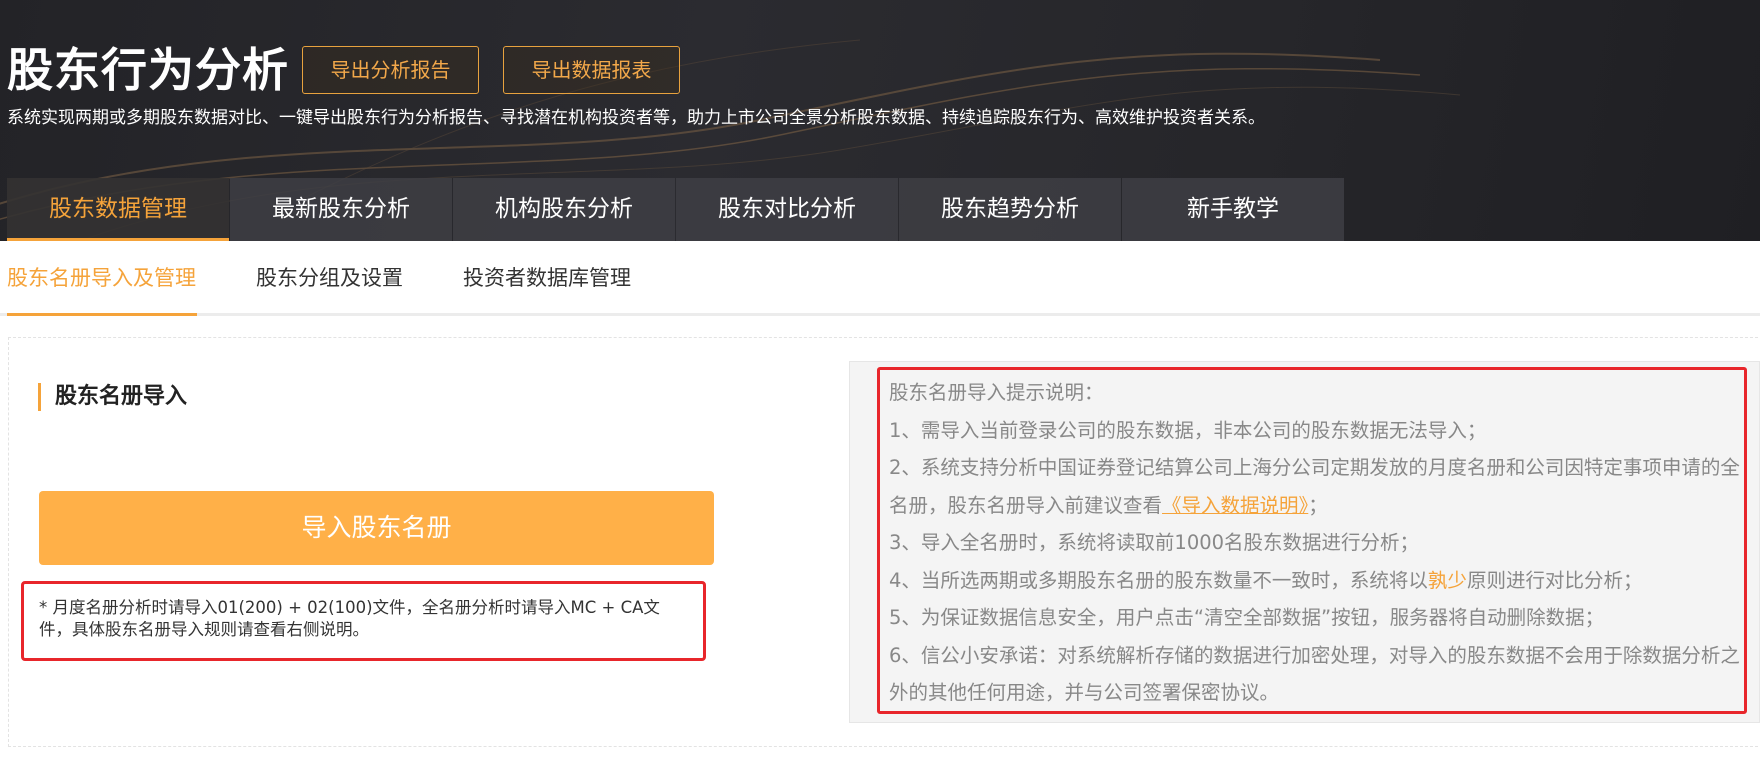 The image size is (1760, 773). Describe the element at coordinates (996, 392) in the screenshot. I see `hint-heading: 股东名册导入提示说明：` at that location.